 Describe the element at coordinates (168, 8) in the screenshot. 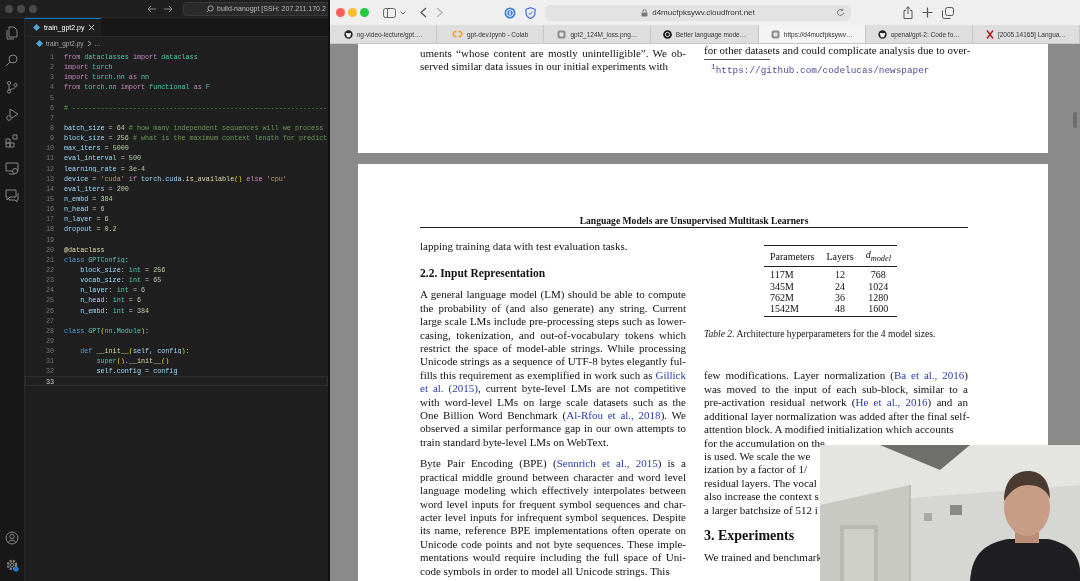

I see `forward-arrow-icon` at that location.